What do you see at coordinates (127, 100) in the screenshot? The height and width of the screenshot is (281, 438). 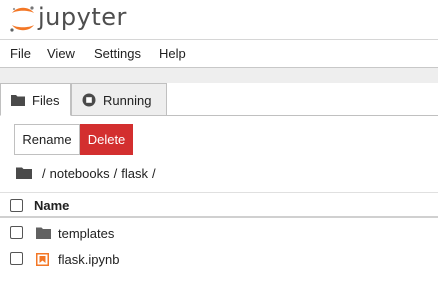 I see `tab-running-label: Running` at bounding box center [127, 100].